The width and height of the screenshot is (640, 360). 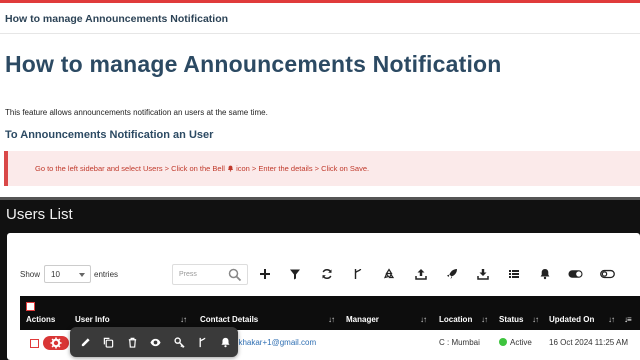 What do you see at coordinates (39, 214) in the screenshot?
I see `panel-title: Users List` at bounding box center [39, 214].